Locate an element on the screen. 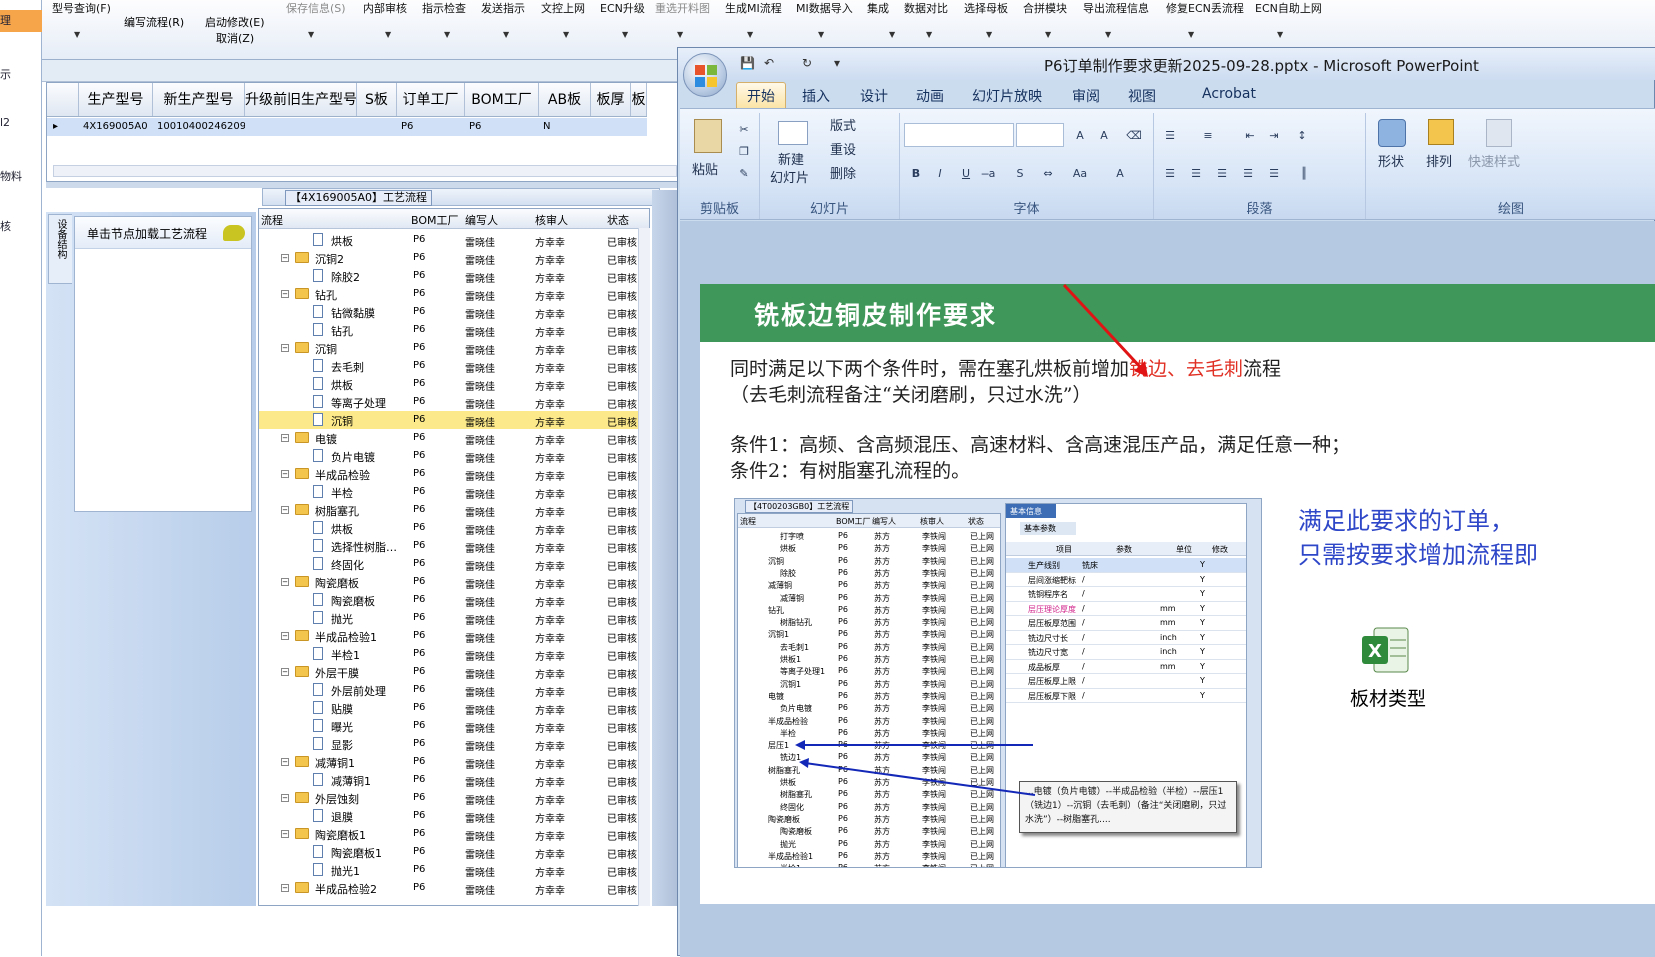 The width and height of the screenshot is (1655, 957). align-center-icon: ☰ is located at coordinates (1196, 173).